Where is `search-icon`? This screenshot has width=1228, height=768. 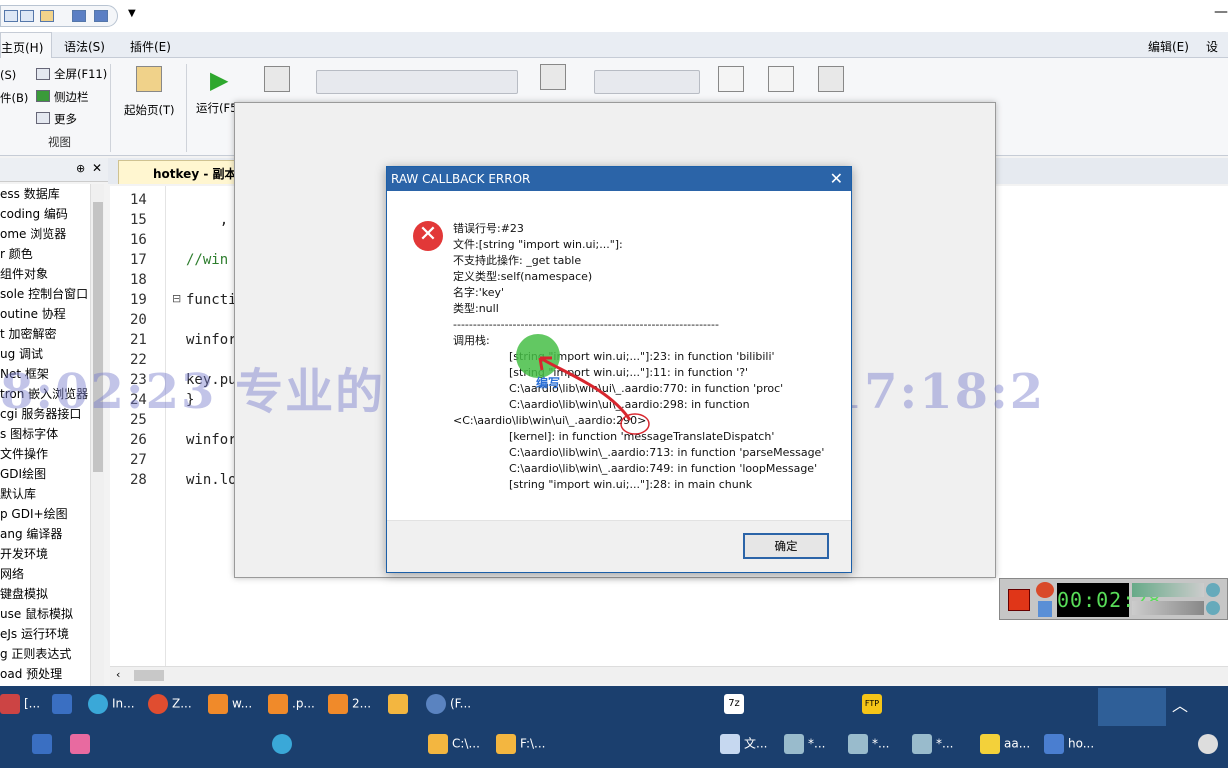 search-icon is located at coordinates (278, 704).